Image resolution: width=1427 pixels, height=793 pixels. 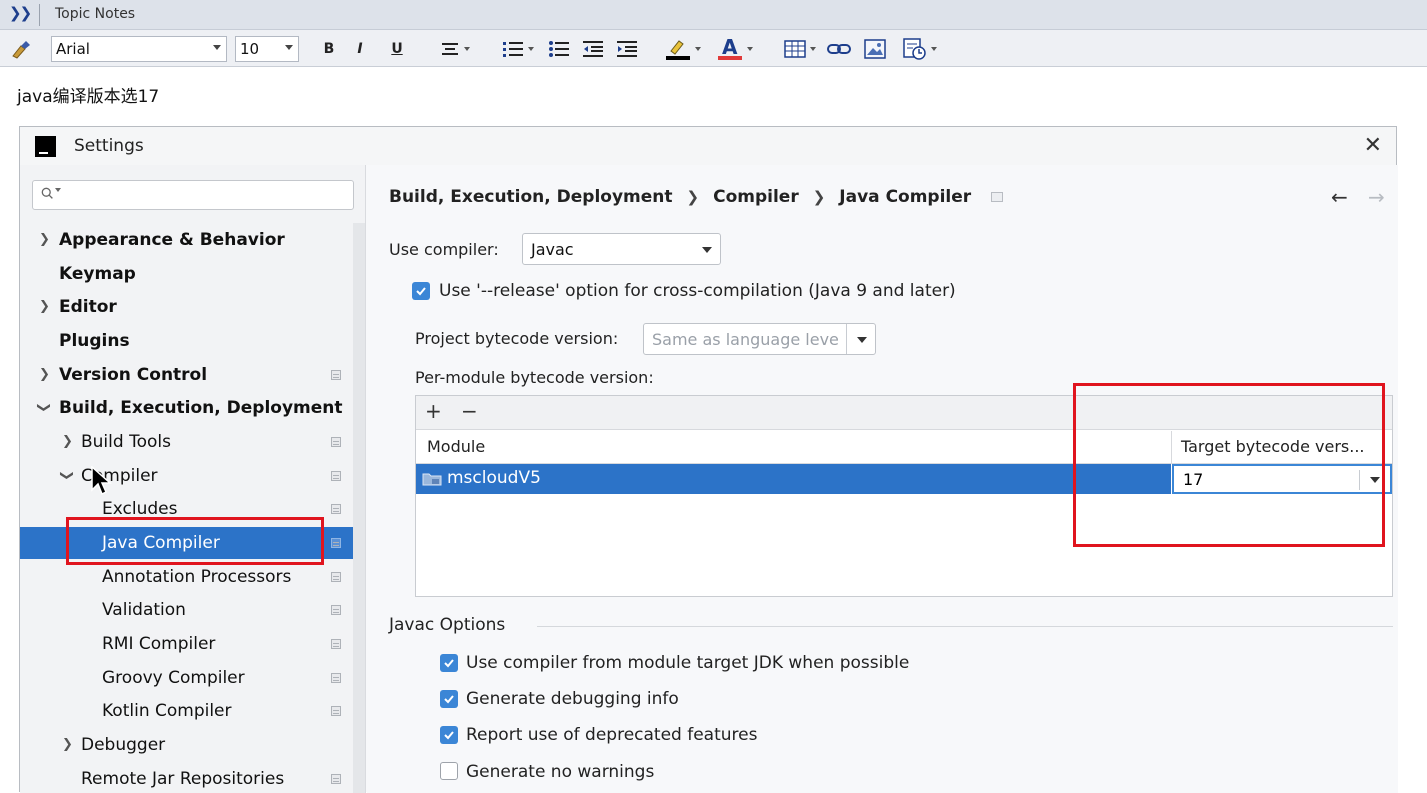 I want to click on use-compiler-label: Use compiler:, so click(x=444, y=249).